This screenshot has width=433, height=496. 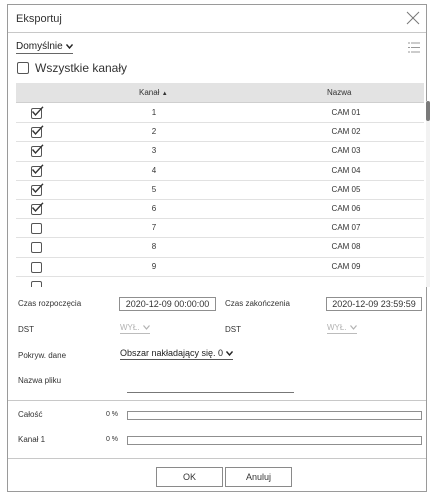 What do you see at coordinates (428, 111) in the screenshot?
I see `scroll-thumb` at bounding box center [428, 111].